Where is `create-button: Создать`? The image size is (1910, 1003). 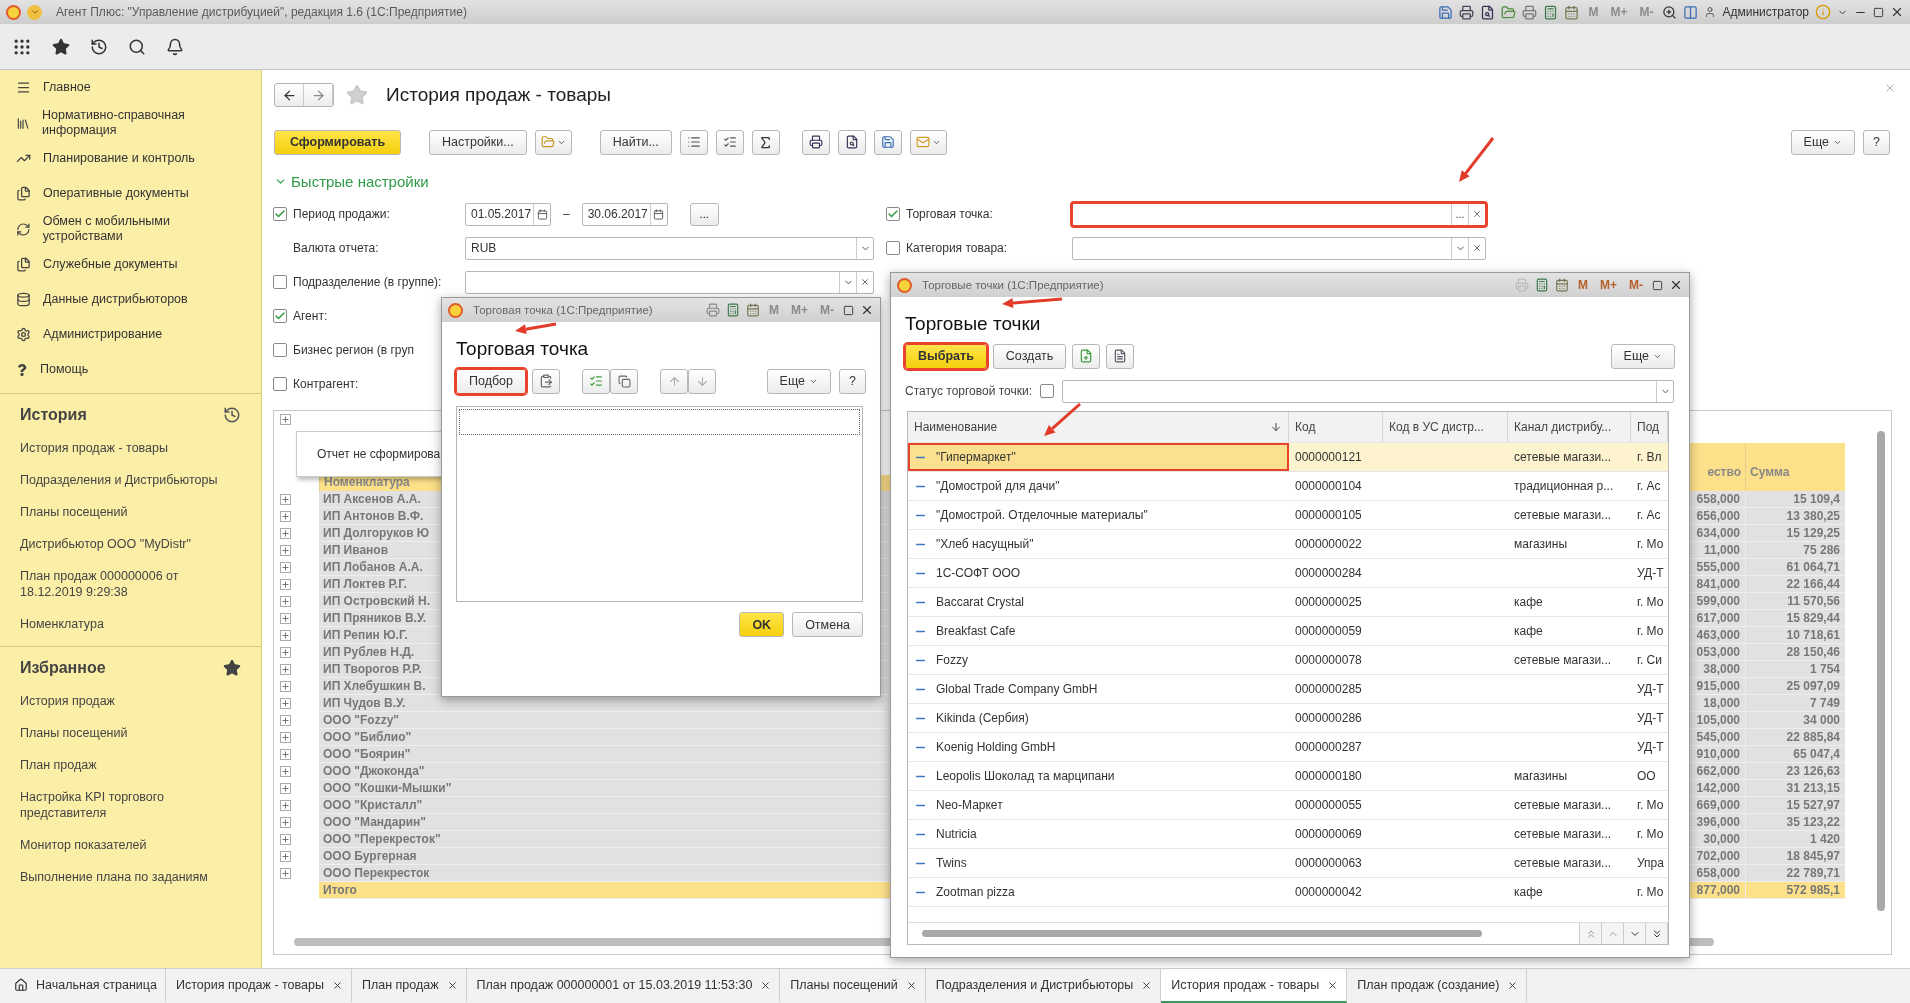 create-button: Создать is located at coordinates (1029, 356).